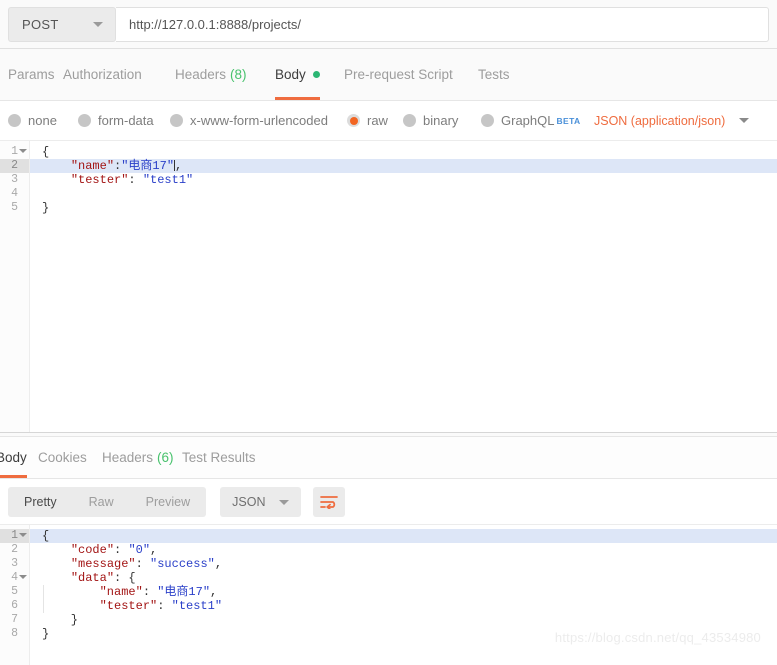  Describe the element at coordinates (403, 550) in the screenshot. I see `code-line: "code": "0",` at that location.